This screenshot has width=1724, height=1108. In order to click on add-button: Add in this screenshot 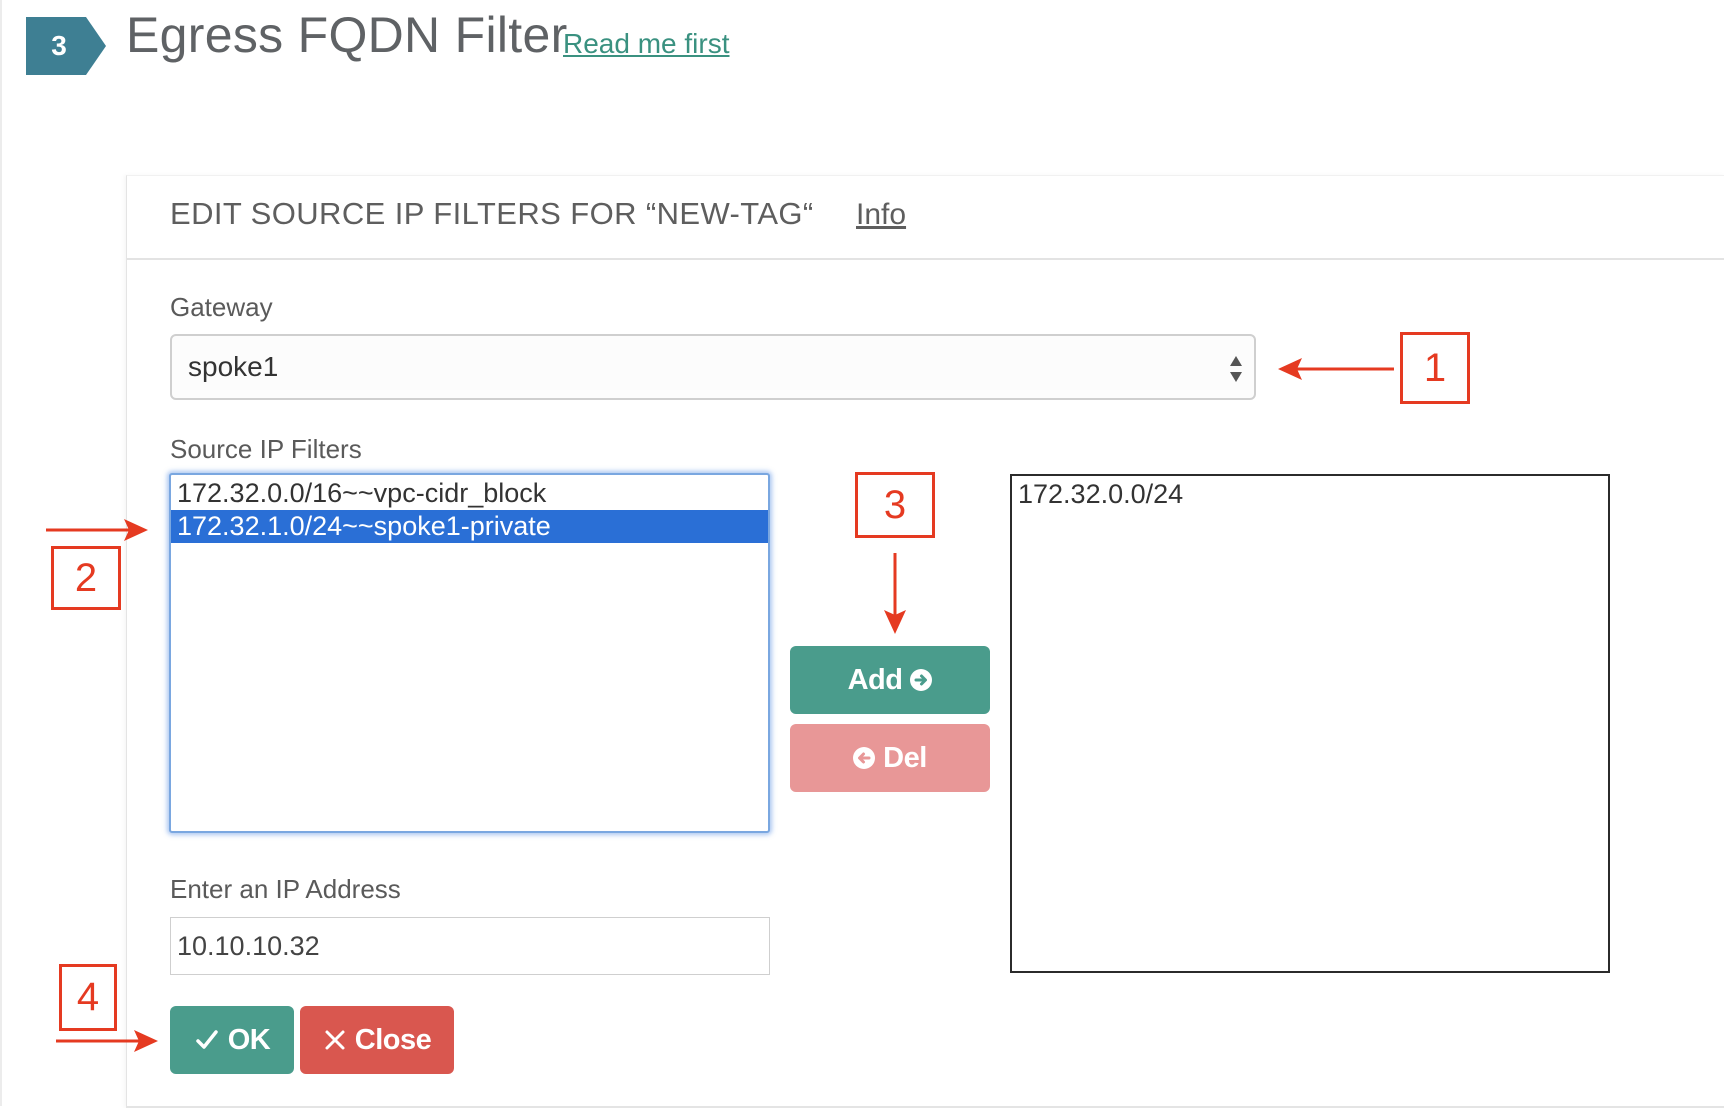, I will do `click(890, 680)`.